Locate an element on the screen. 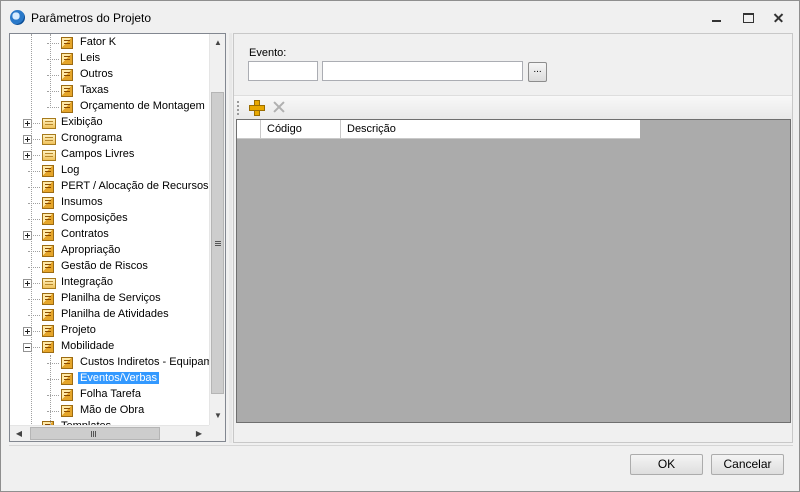  tree-item-label: Leis is located at coordinates (90, 58).